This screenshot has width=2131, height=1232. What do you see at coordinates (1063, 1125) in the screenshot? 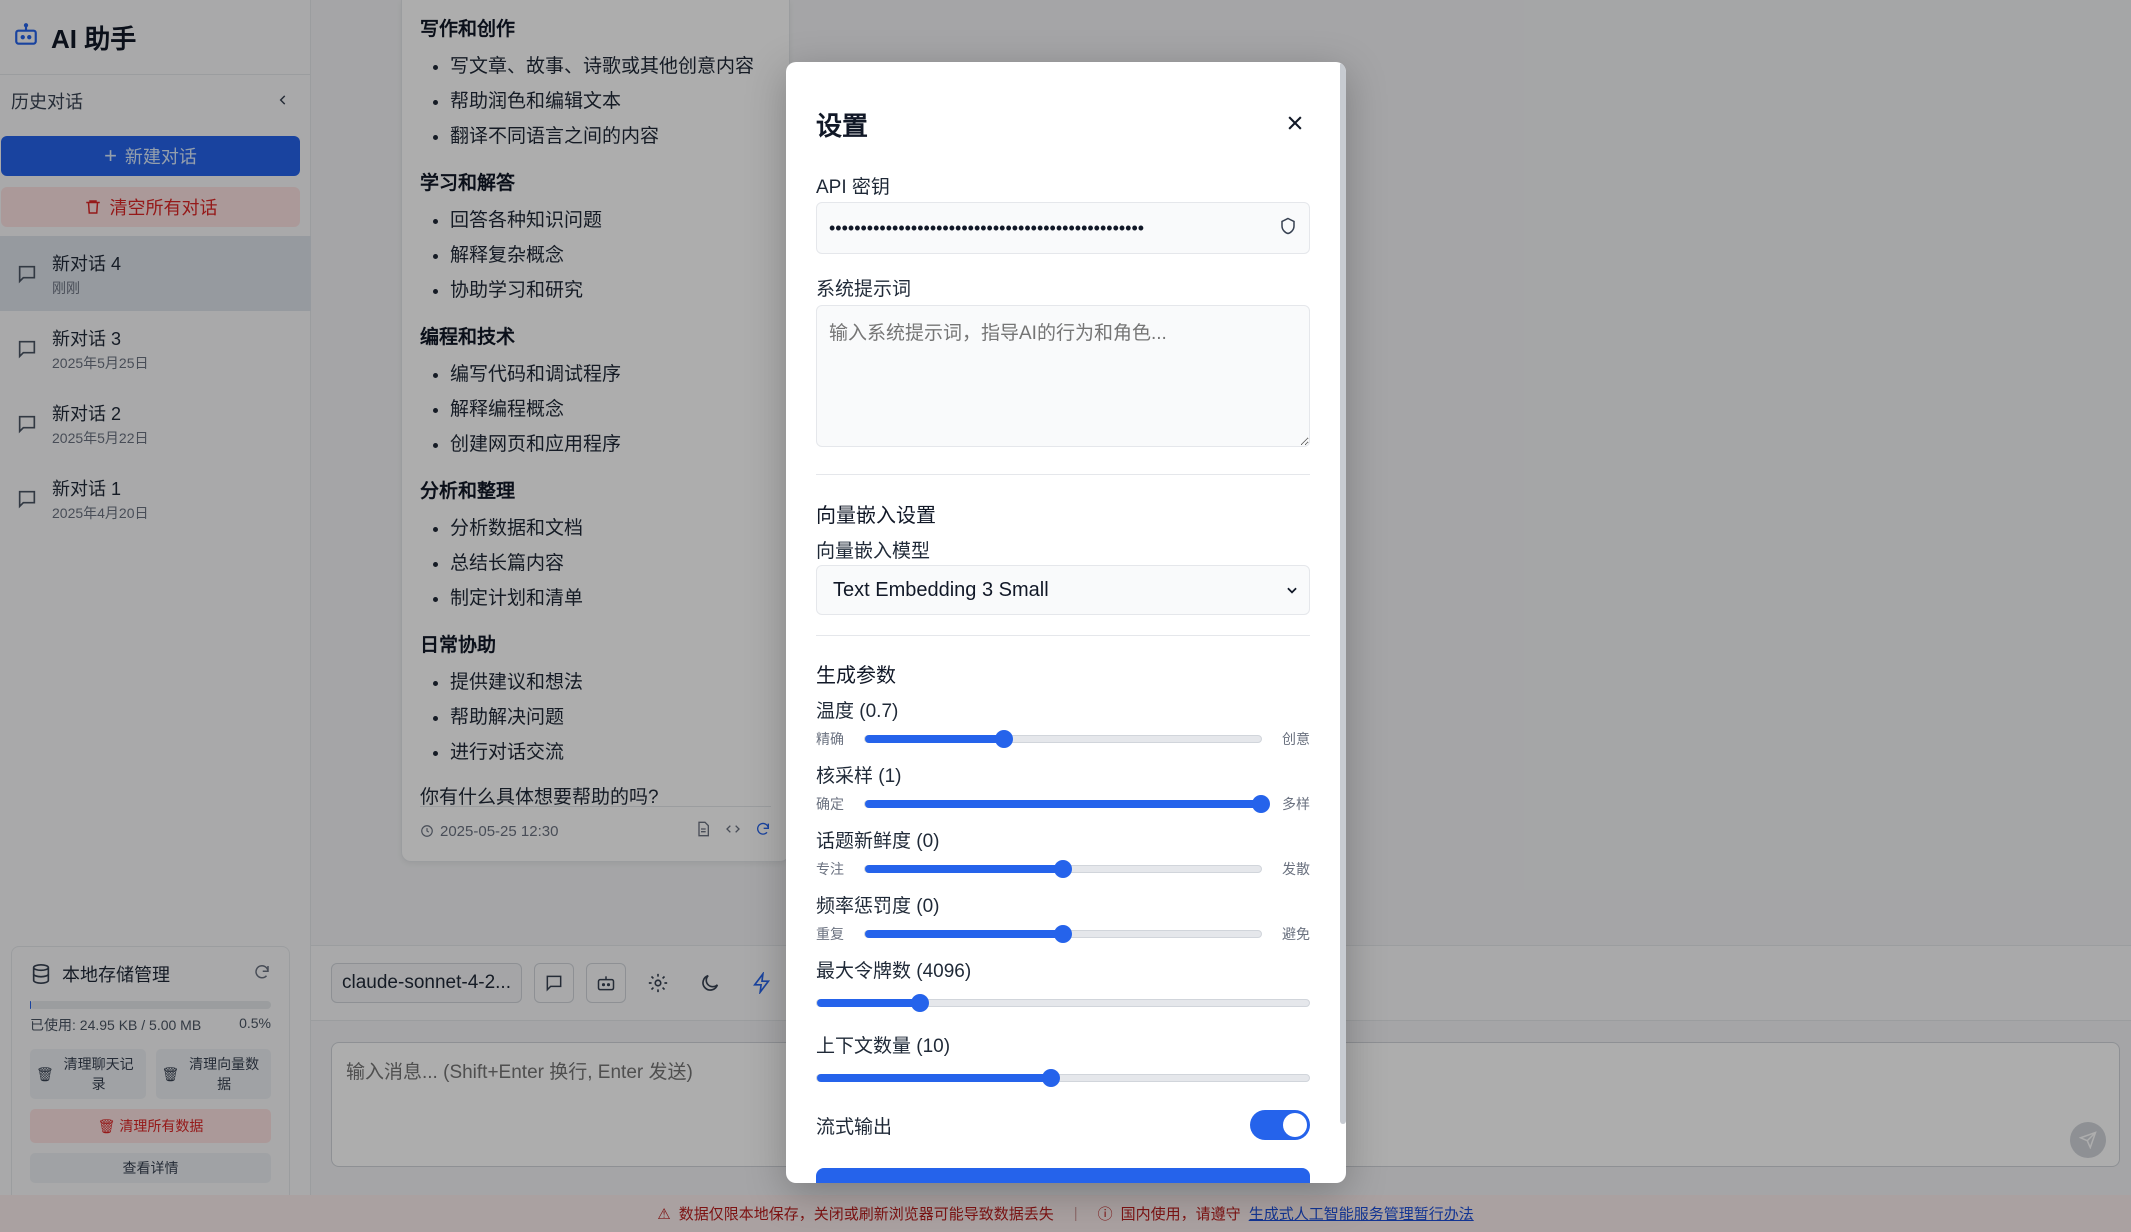
I see `stream-output-row: 流式输出` at bounding box center [1063, 1125].